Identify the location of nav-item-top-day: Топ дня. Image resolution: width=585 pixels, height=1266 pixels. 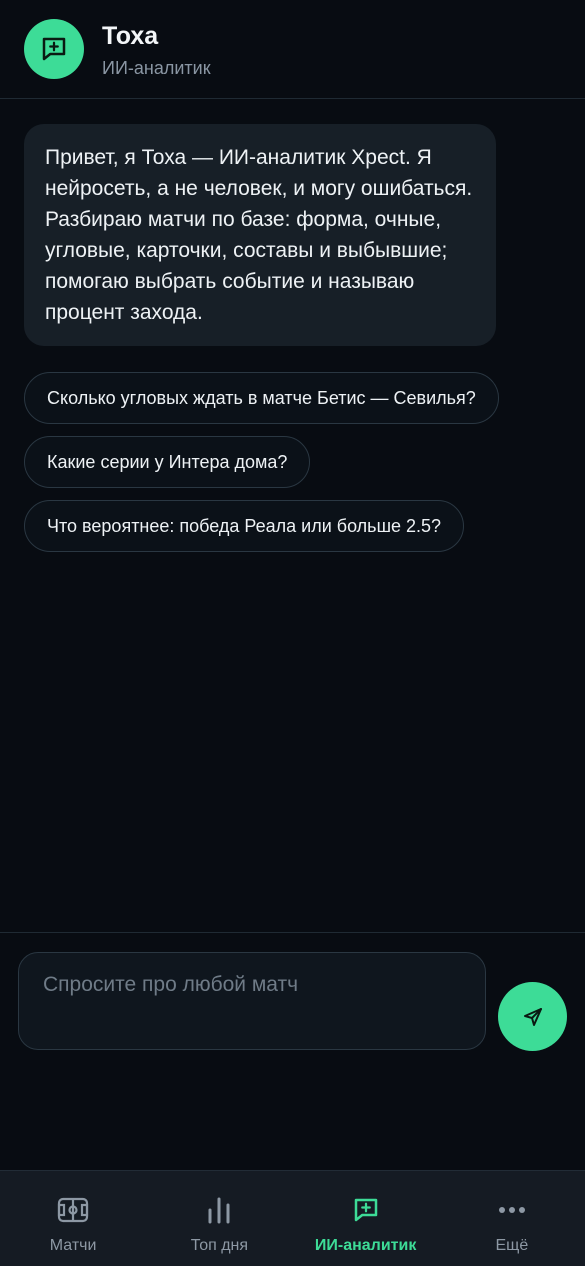
(219, 1218).